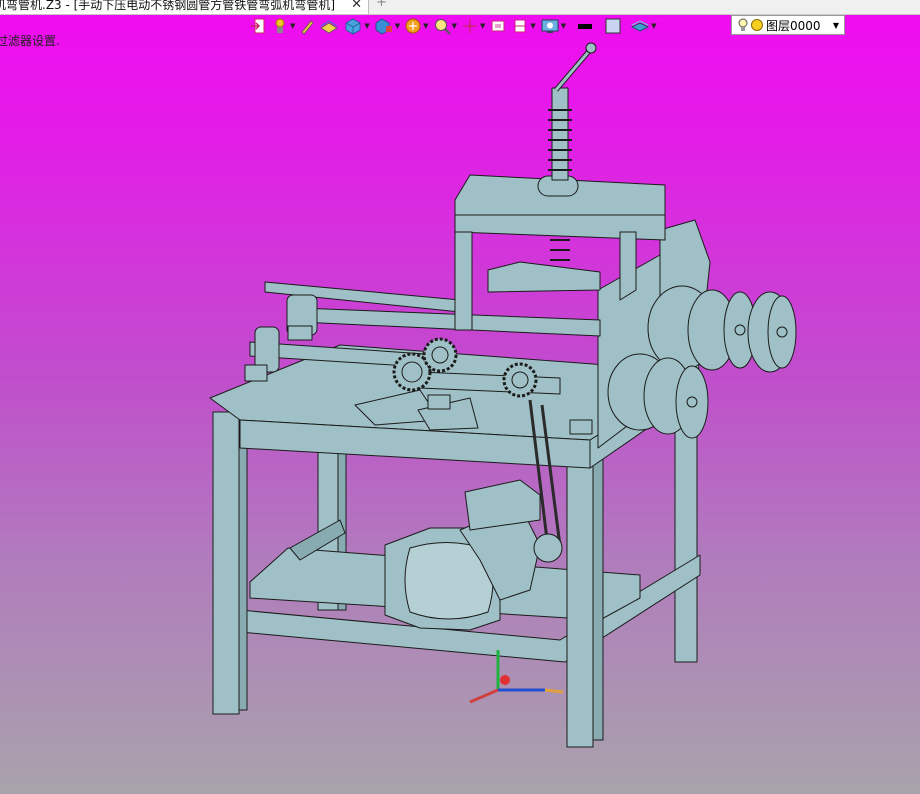 The height and width of the screenshot is (794, 920). What do you see at coordinates (230, 563) in the screenshot?
I see `front-left-leg` at bounding box center [230, 563].